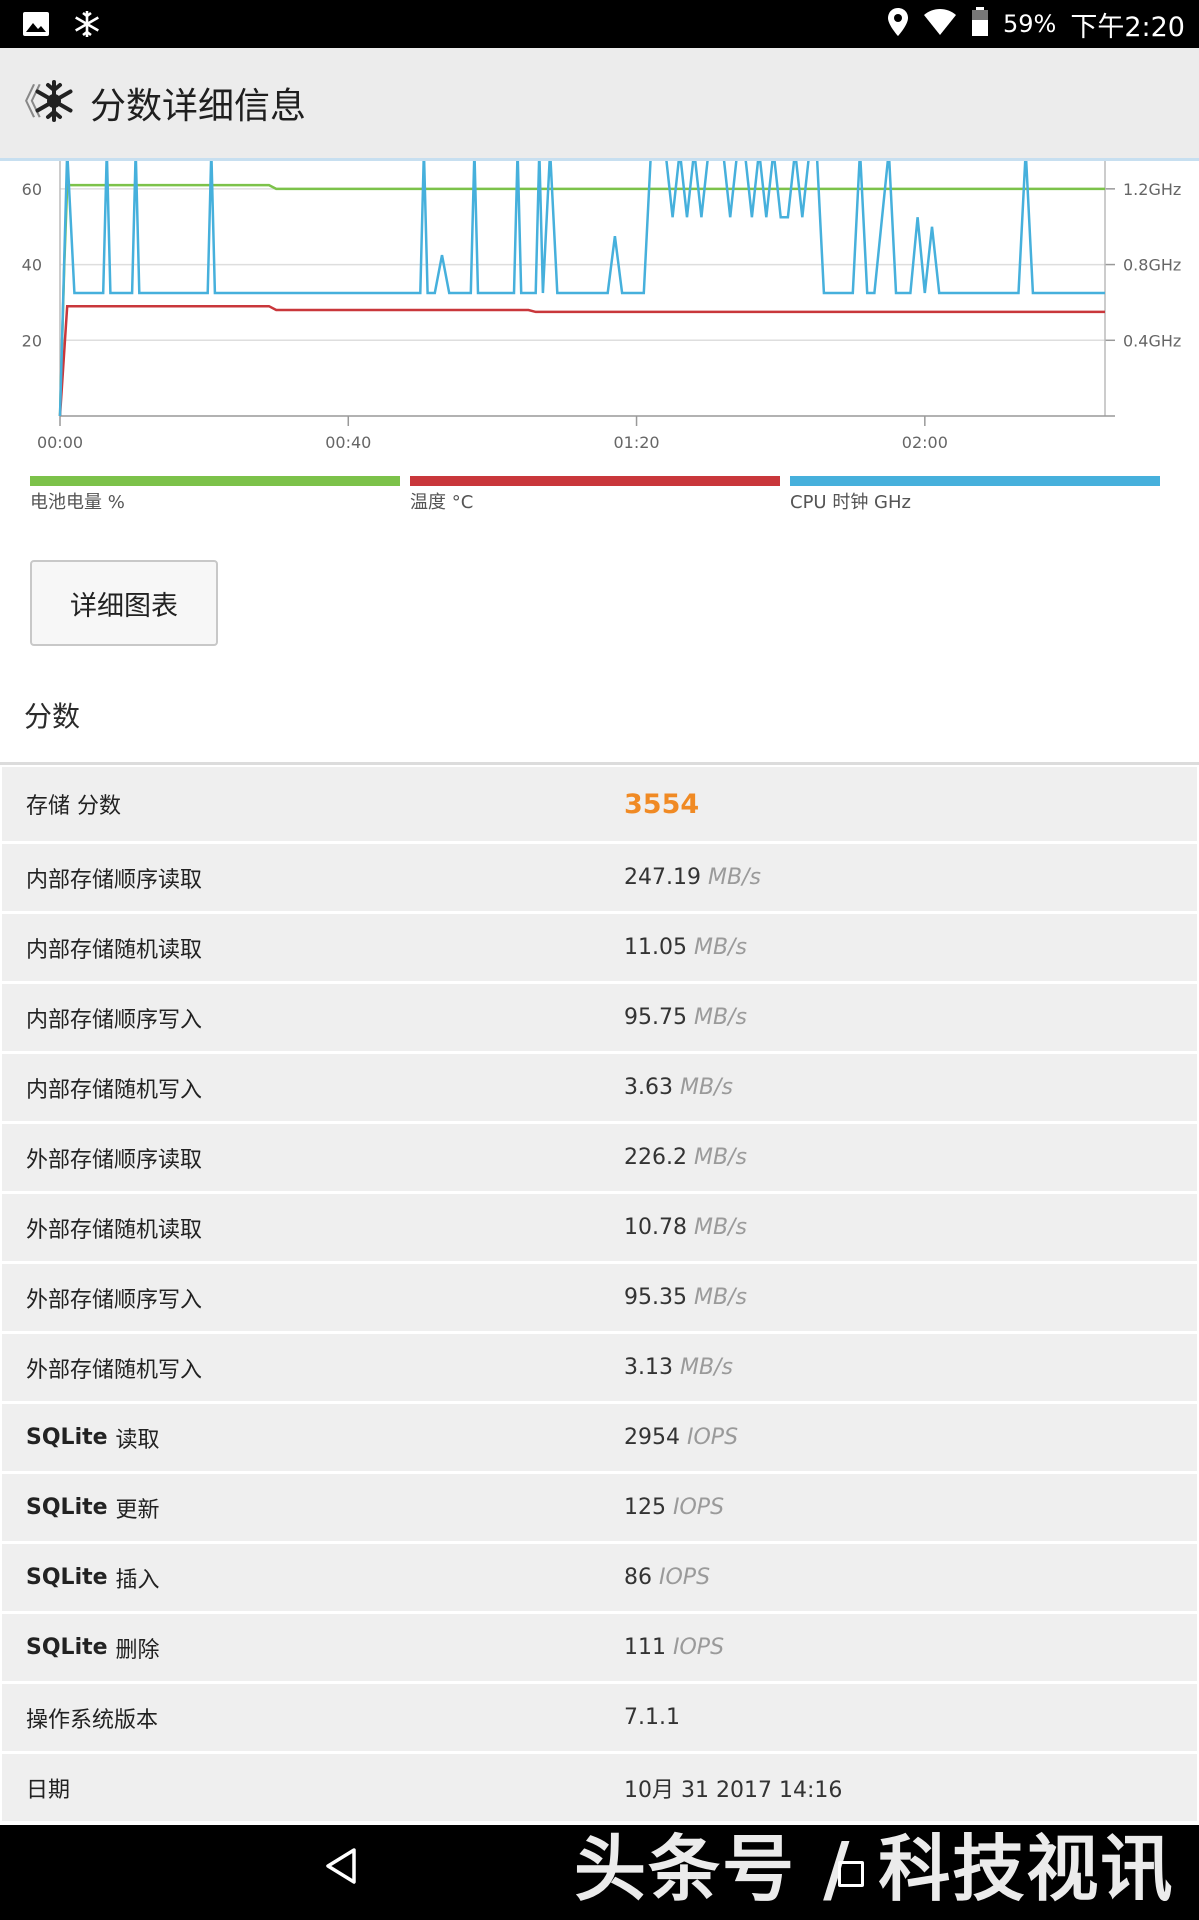  What do you see at coordinates (595, 495) in the screenshot?
I see `legend-item-temperature: 温度 °C` at bounding box center [595, 495].